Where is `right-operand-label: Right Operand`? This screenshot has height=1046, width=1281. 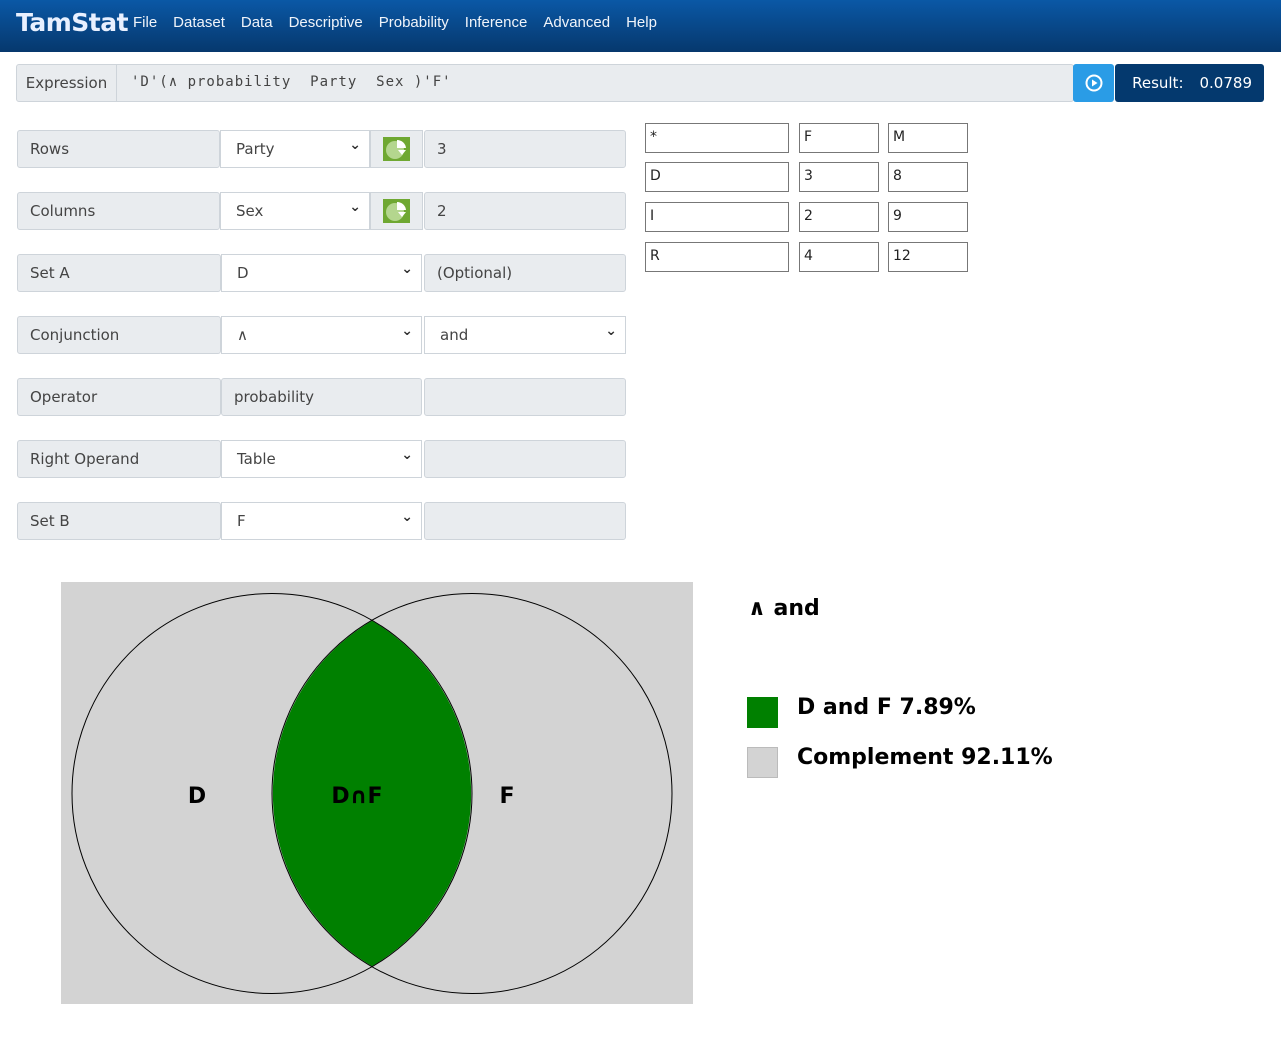
right-operand-label: Right Operand is located at coordinates (119, 459).